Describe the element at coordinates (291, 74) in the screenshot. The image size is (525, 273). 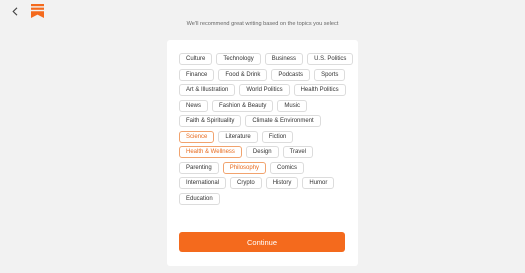
I see `topic-chip: Podcasts` at that location.